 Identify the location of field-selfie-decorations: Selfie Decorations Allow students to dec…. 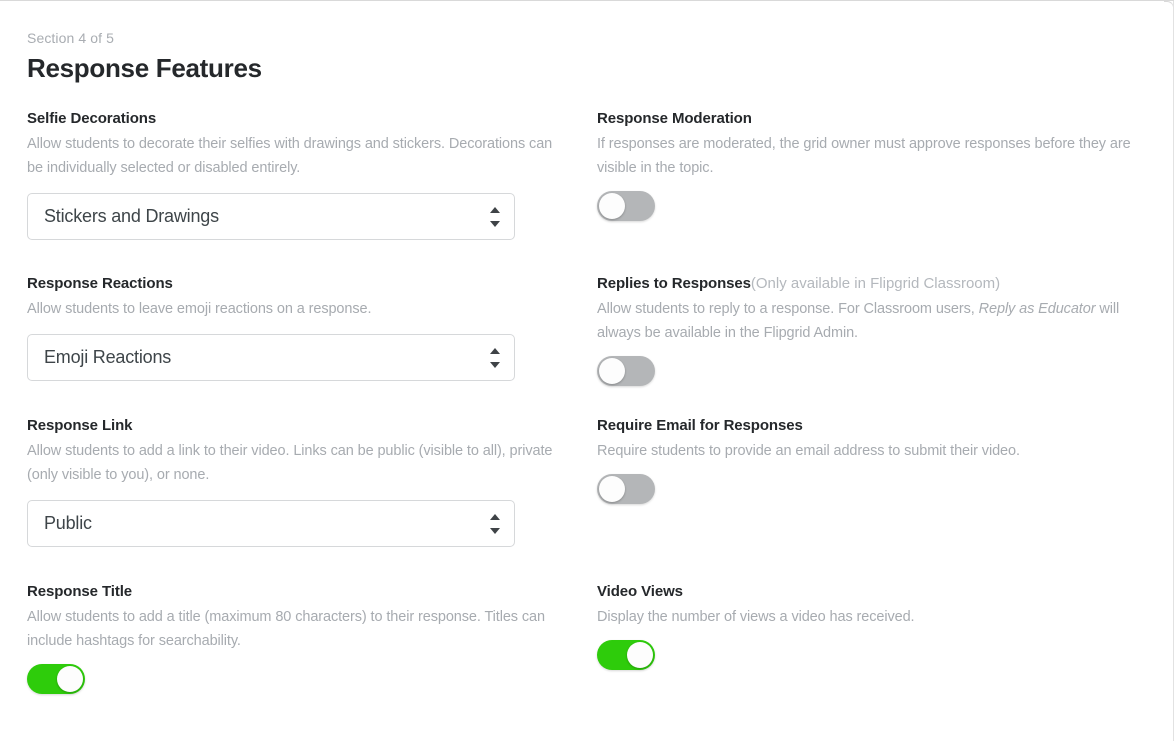
(292, 174).